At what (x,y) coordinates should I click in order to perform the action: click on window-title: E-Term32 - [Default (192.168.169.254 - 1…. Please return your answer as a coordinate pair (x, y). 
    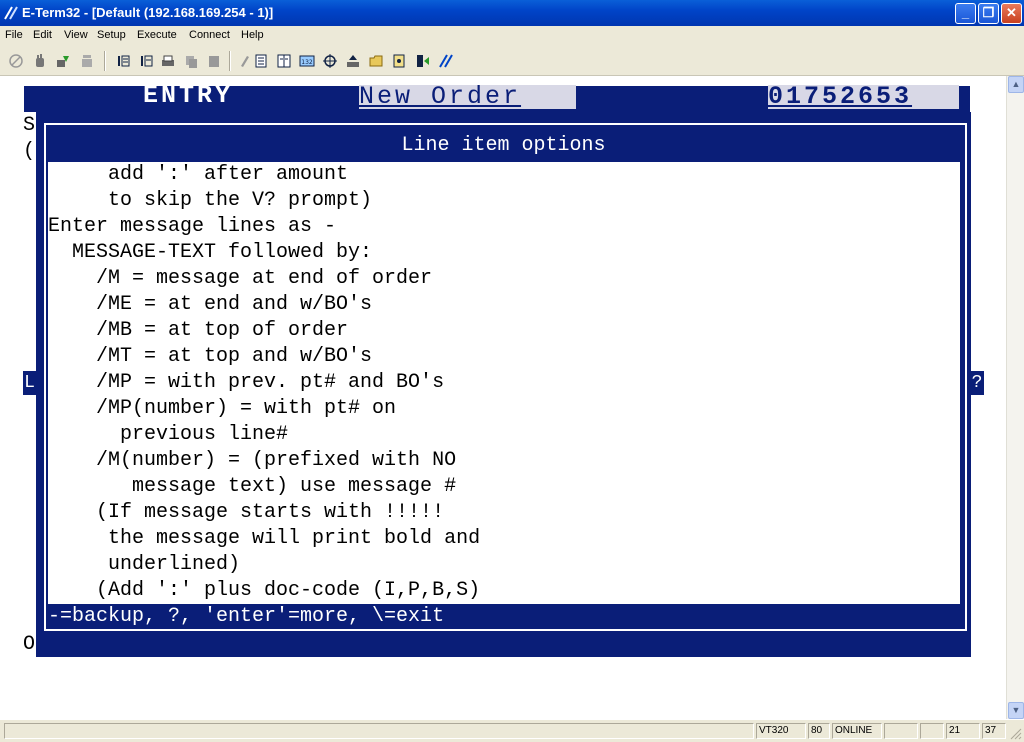
    Looking at the image, I should click on (148, 12).